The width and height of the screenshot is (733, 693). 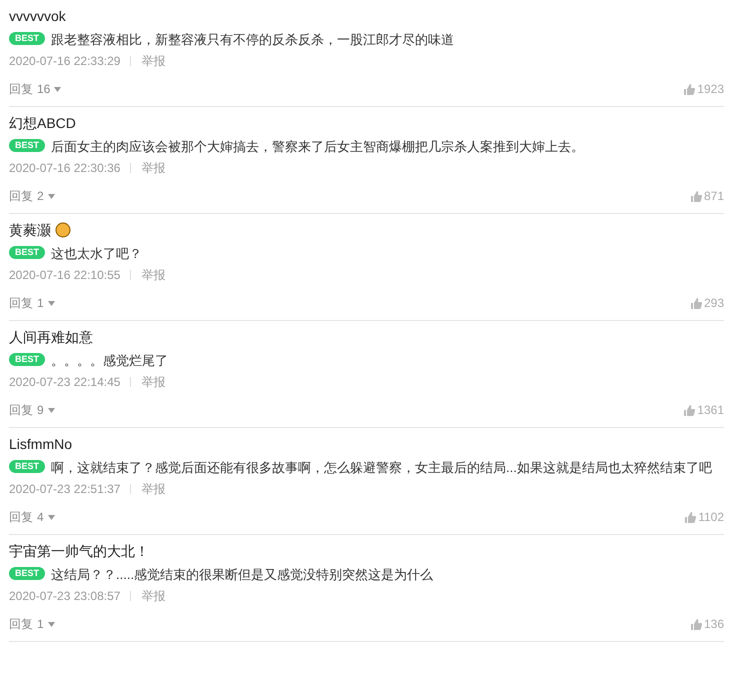 What do you see at coordinates (30, 230) in the screenshot?
I see `username: 黄蕤灏` at bounding box center [30, 230].